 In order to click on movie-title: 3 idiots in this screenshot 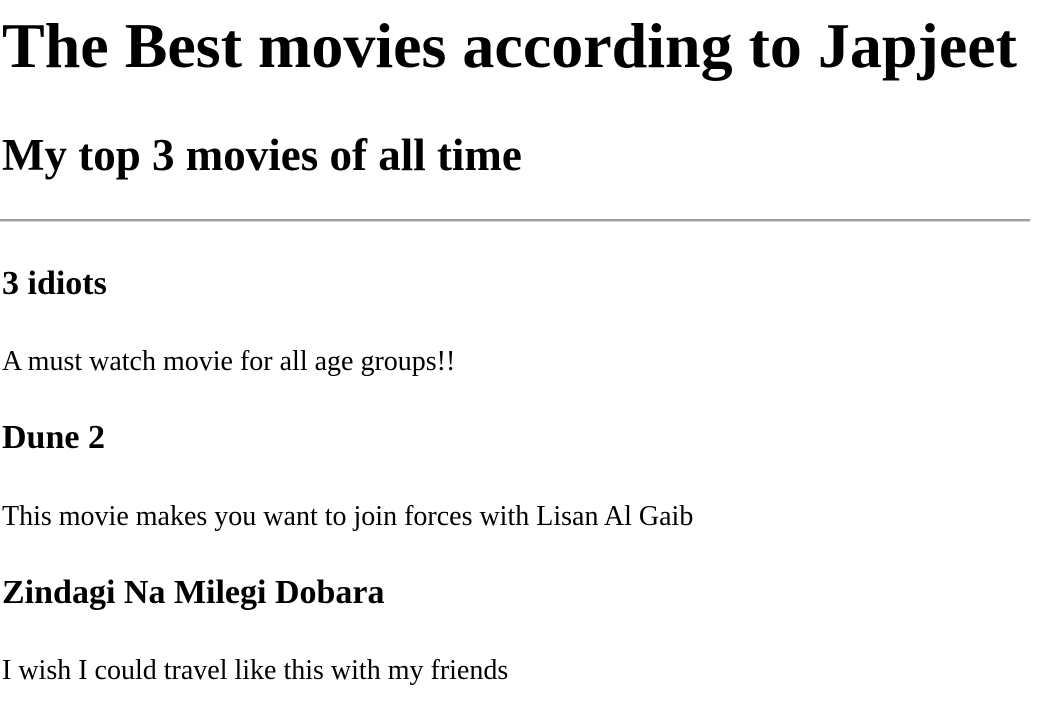, I will do `click(54, 283)`.